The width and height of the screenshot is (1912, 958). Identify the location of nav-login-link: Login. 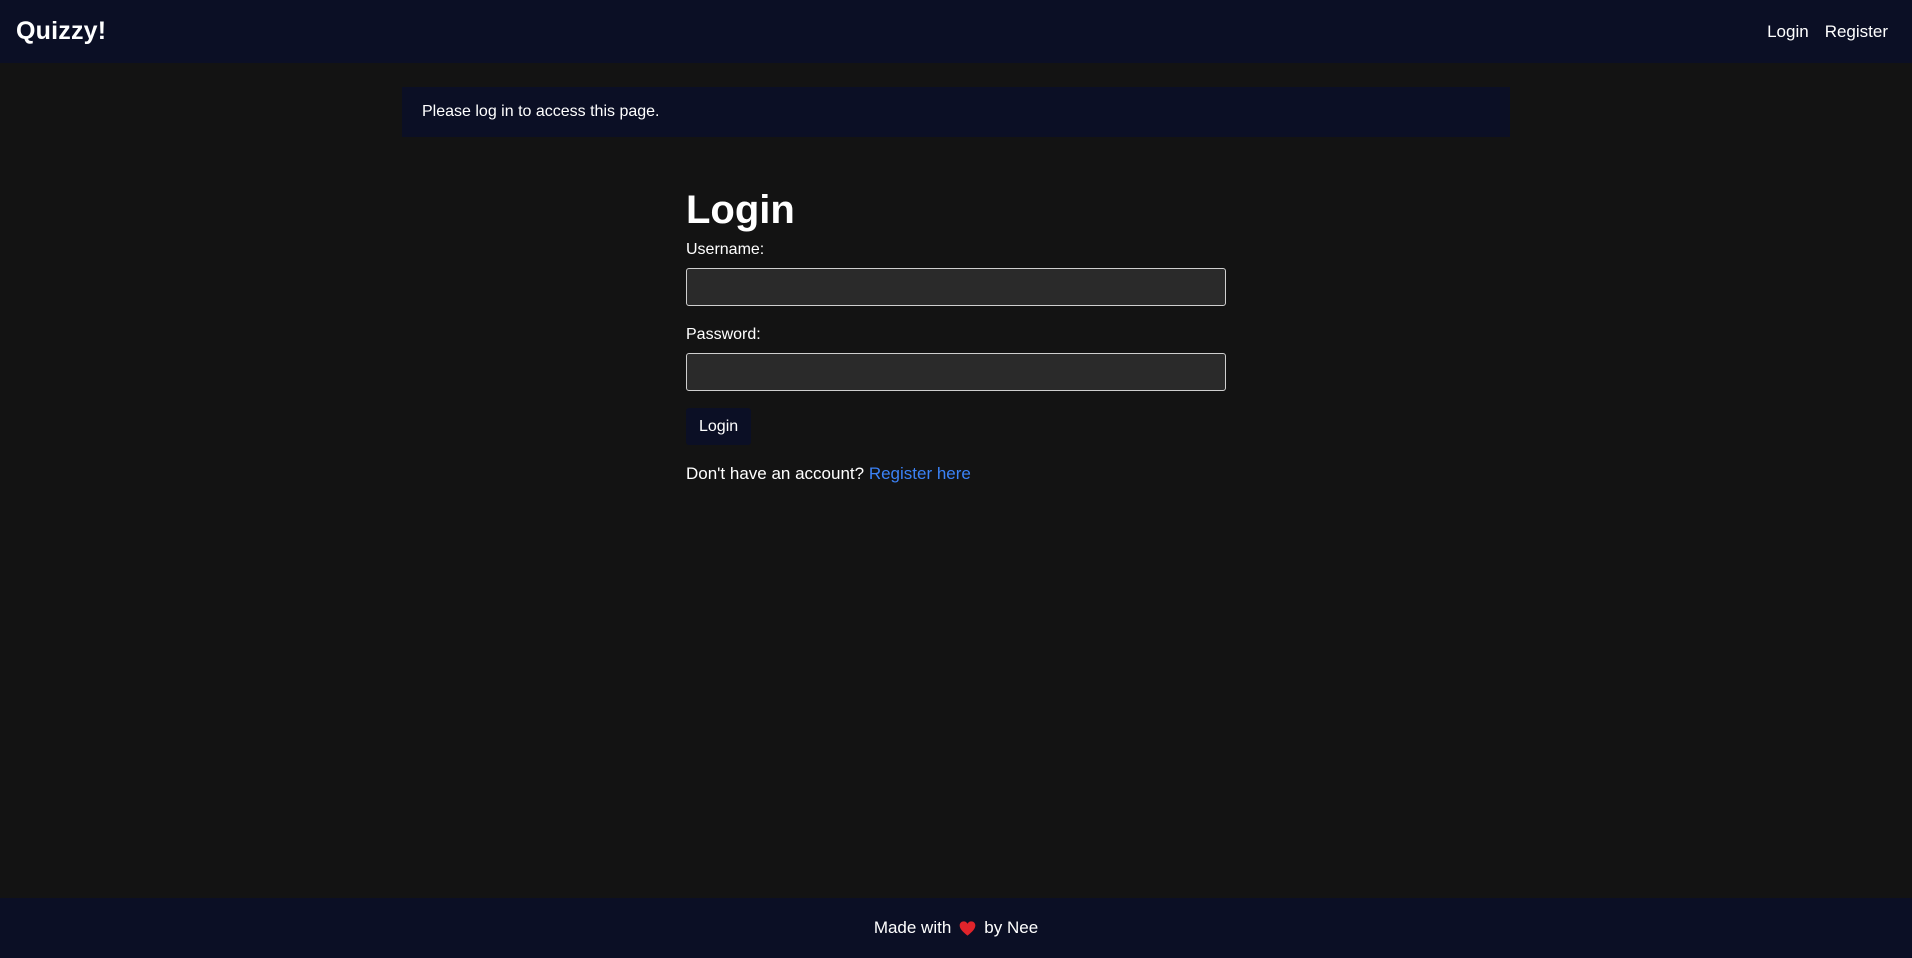
(1788, 32).